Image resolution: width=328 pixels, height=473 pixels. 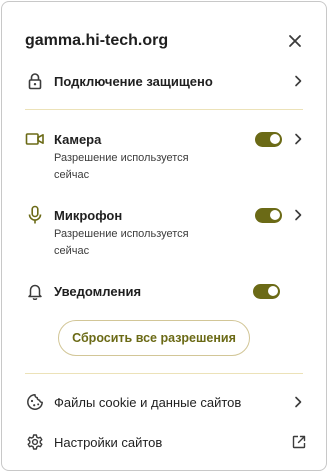 I want to click on connection-security-row: Подключение защищено, so click(x=164, y=81).